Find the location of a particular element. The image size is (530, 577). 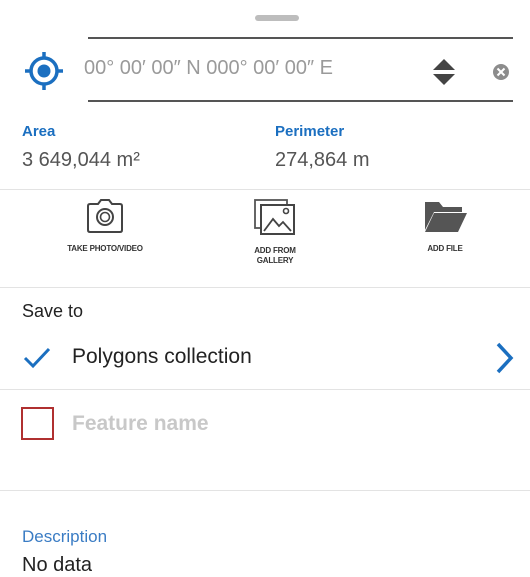

add-from-gallery-button: ADD FROM GALLERY is located at coordinates (275, 238).